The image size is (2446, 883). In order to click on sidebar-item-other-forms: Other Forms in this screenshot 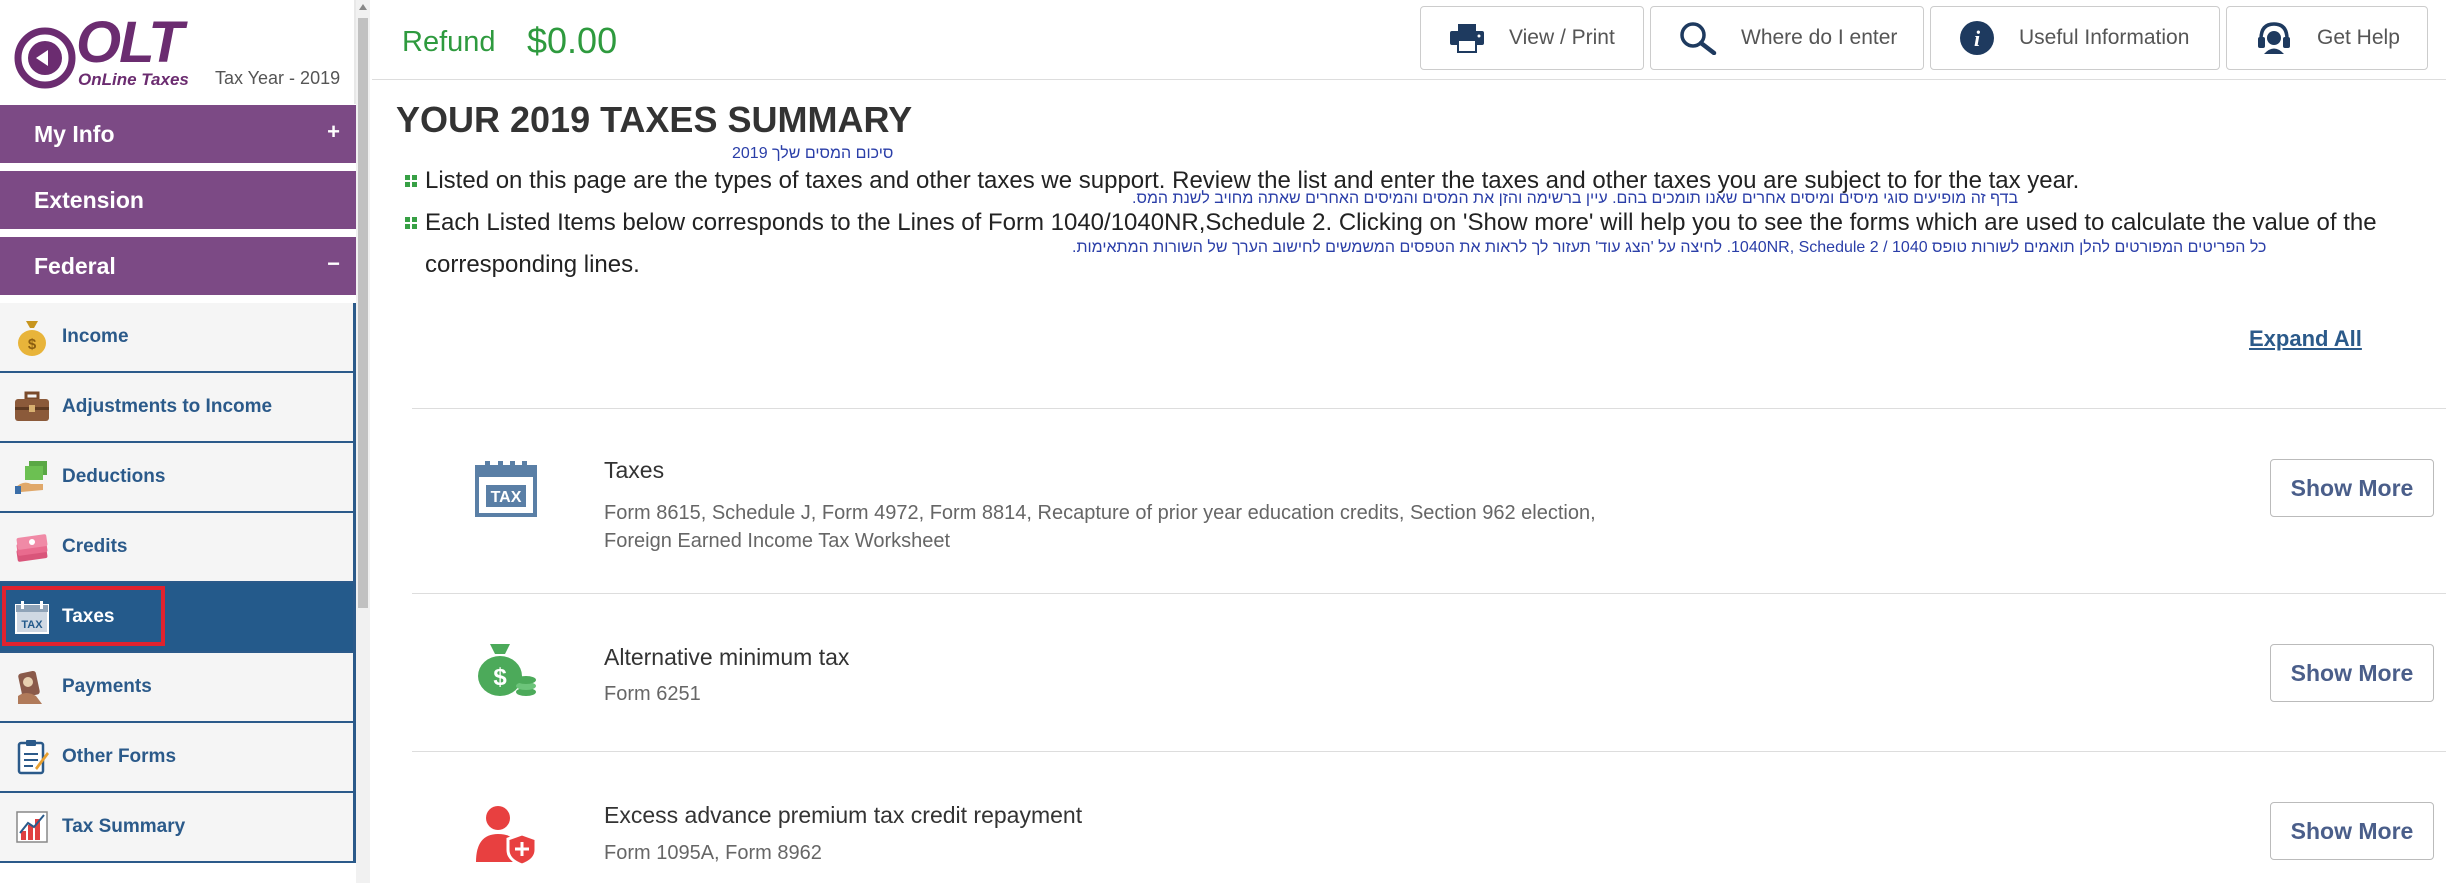, I will do `click(178, 758)`.